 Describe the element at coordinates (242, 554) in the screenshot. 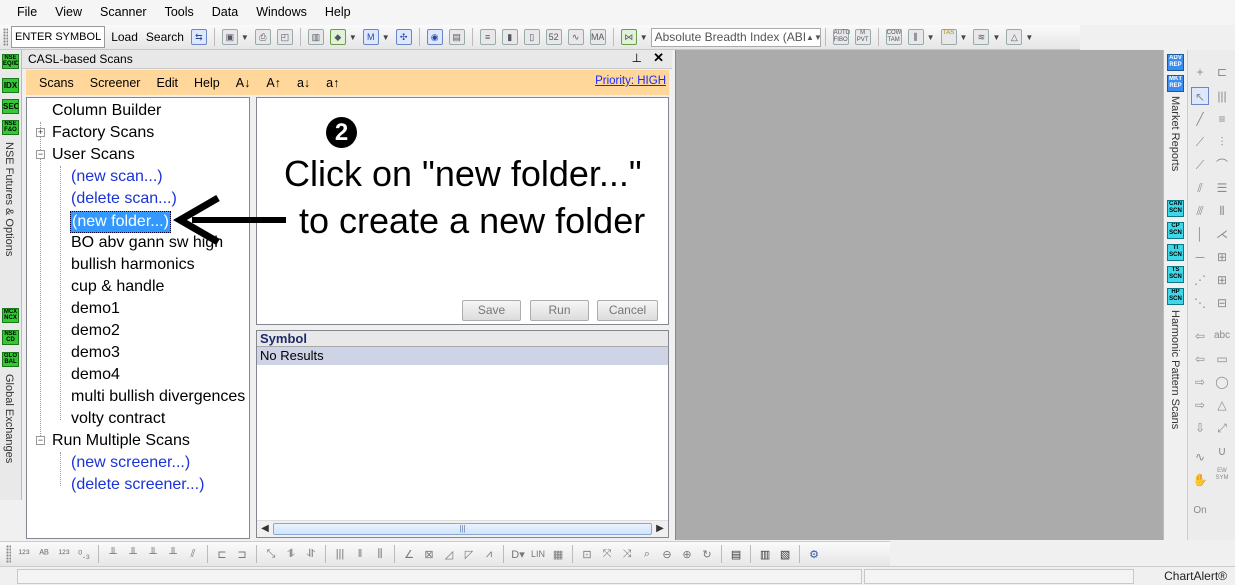

I see `line-h-icon: ⊐` at that location.